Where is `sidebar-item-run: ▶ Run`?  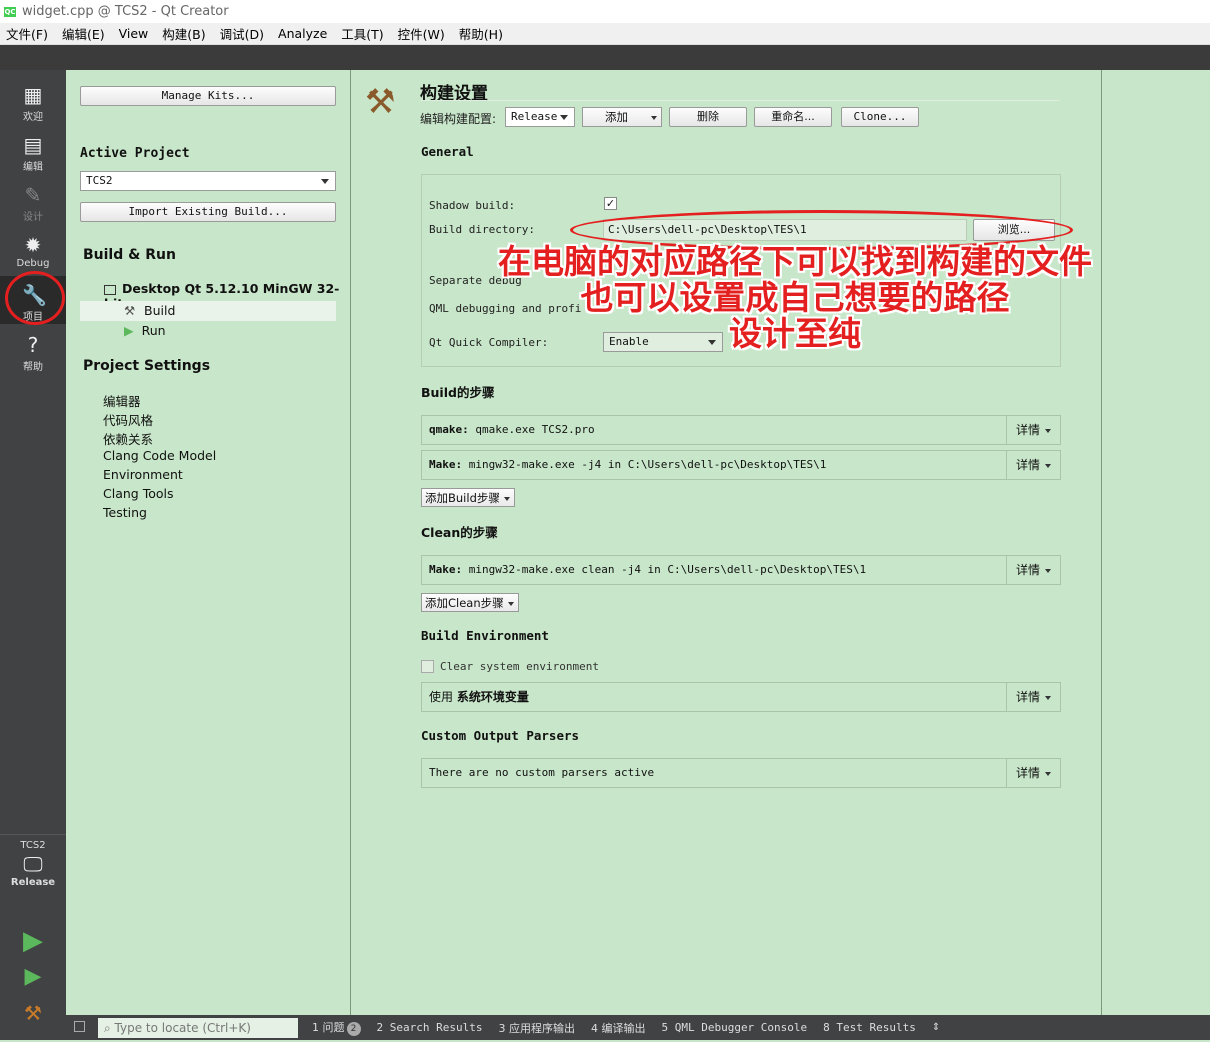 sidebar-item-run: ▶ Run is located at coordinates (145, 330).